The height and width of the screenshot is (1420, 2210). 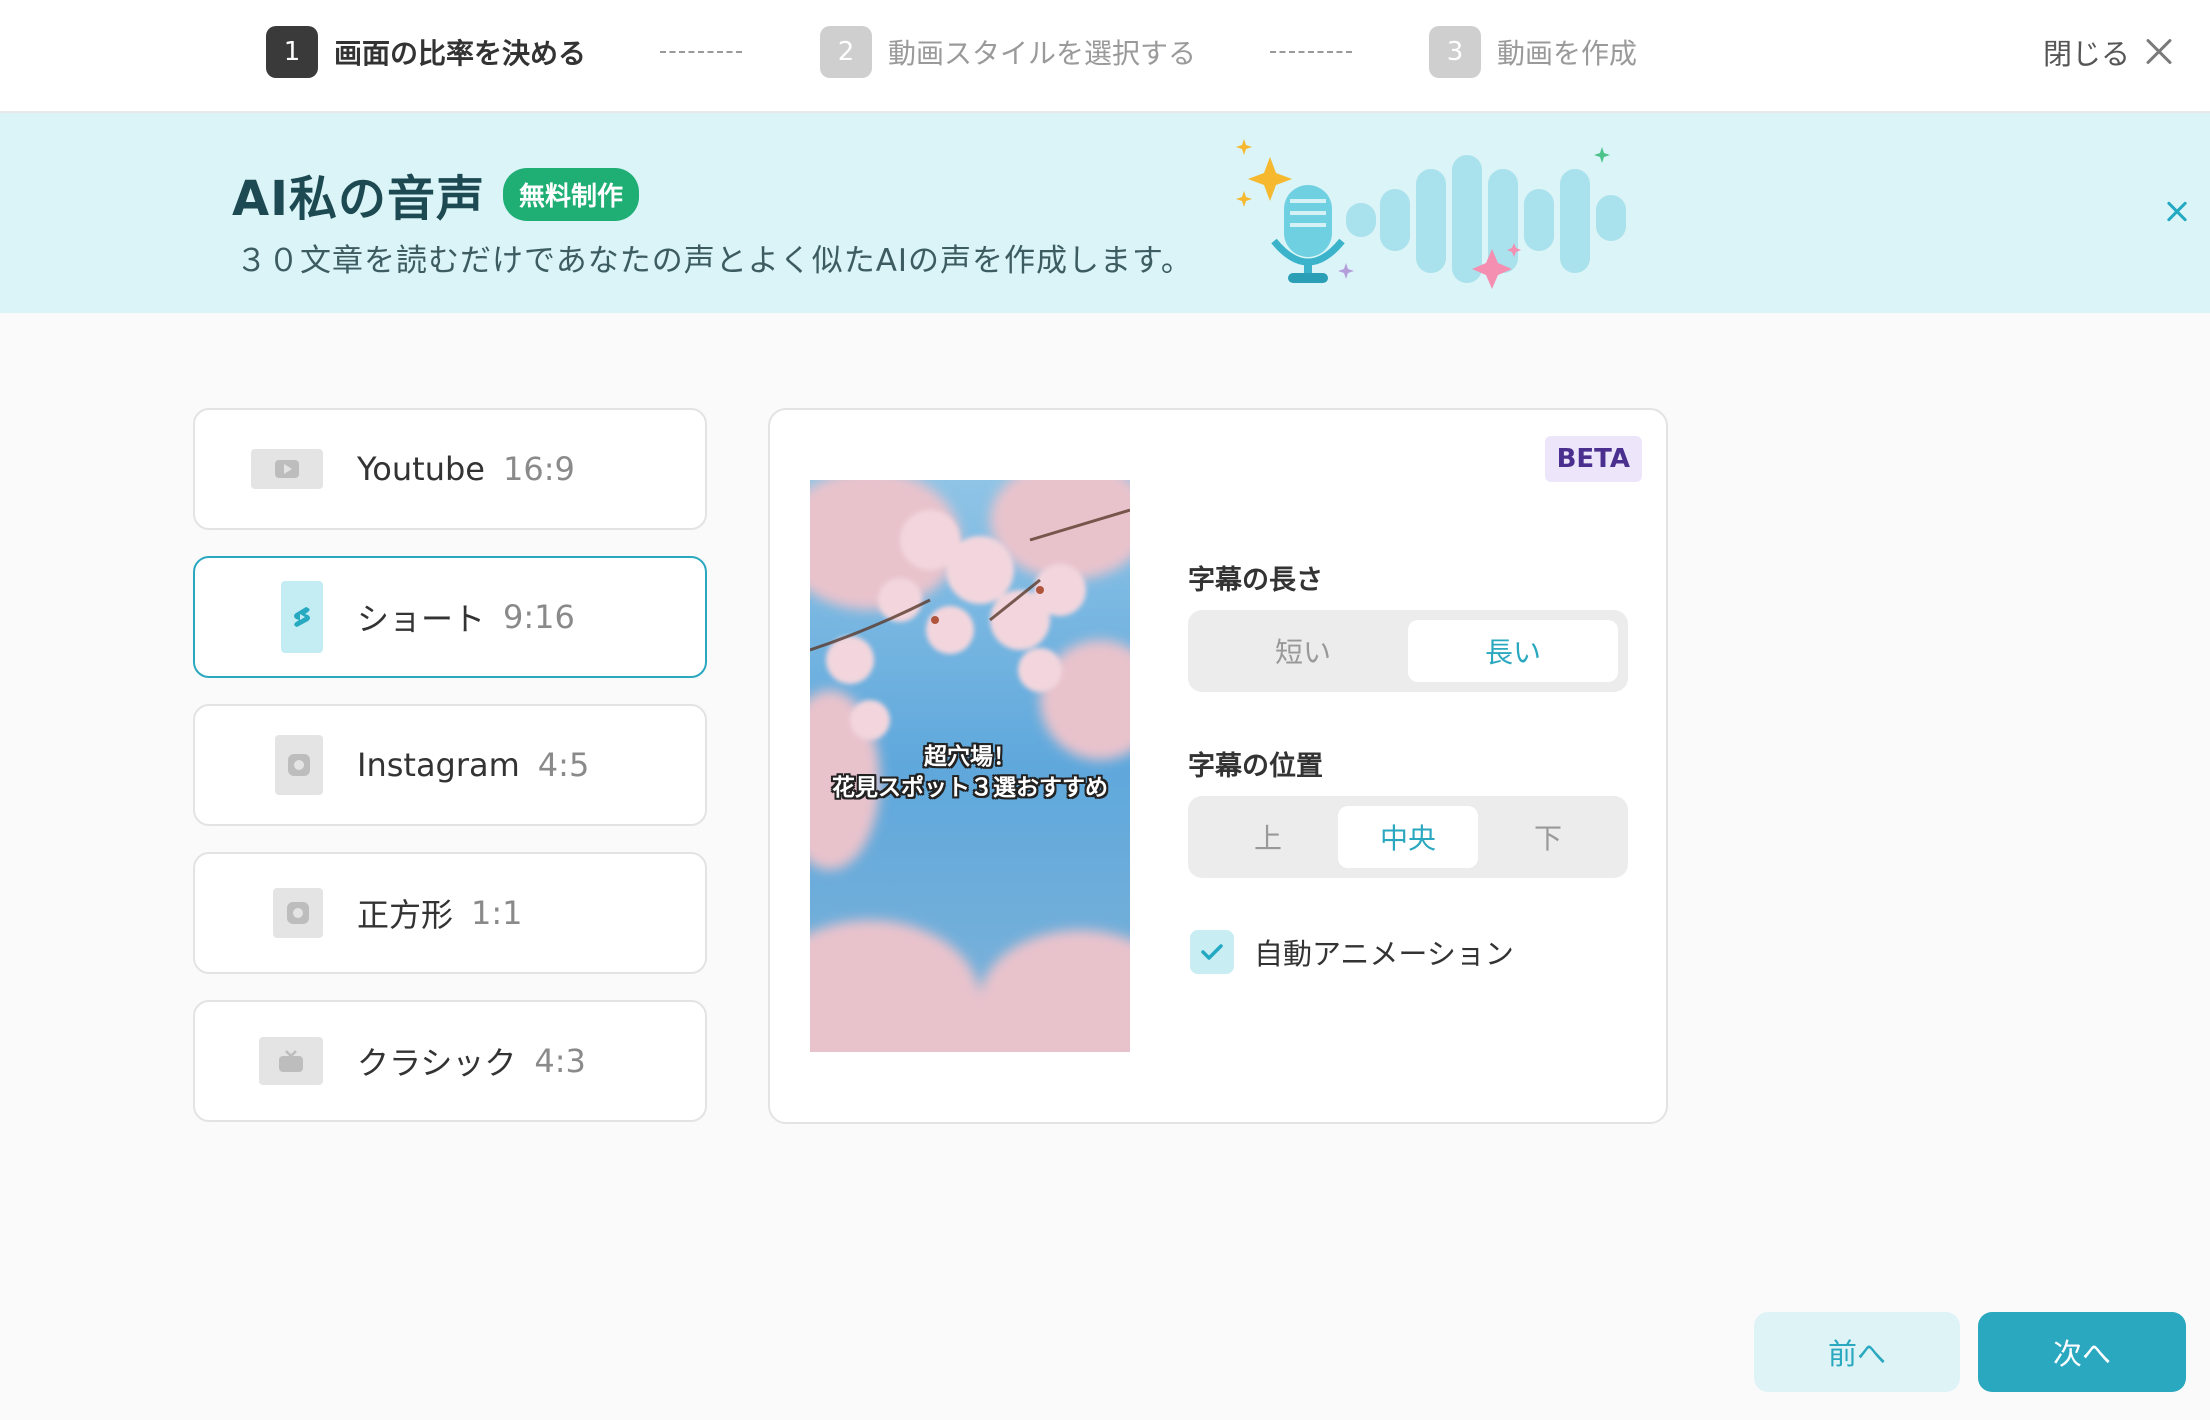 I want to click on position-center-button: 中央, so click(x=1408, y=837).